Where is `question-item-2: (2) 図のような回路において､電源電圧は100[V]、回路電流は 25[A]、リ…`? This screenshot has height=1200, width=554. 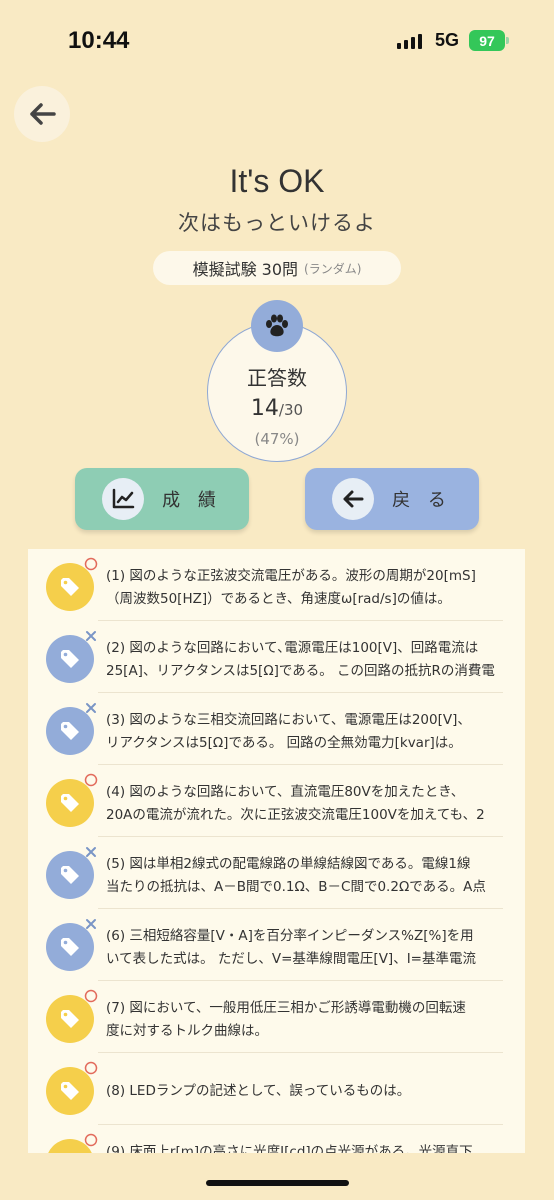 question-item-2: (2) 図のような回路において､電源電圧は100[V]、回路電流は 25[A]、リ… is located at coordinates (276, 657).